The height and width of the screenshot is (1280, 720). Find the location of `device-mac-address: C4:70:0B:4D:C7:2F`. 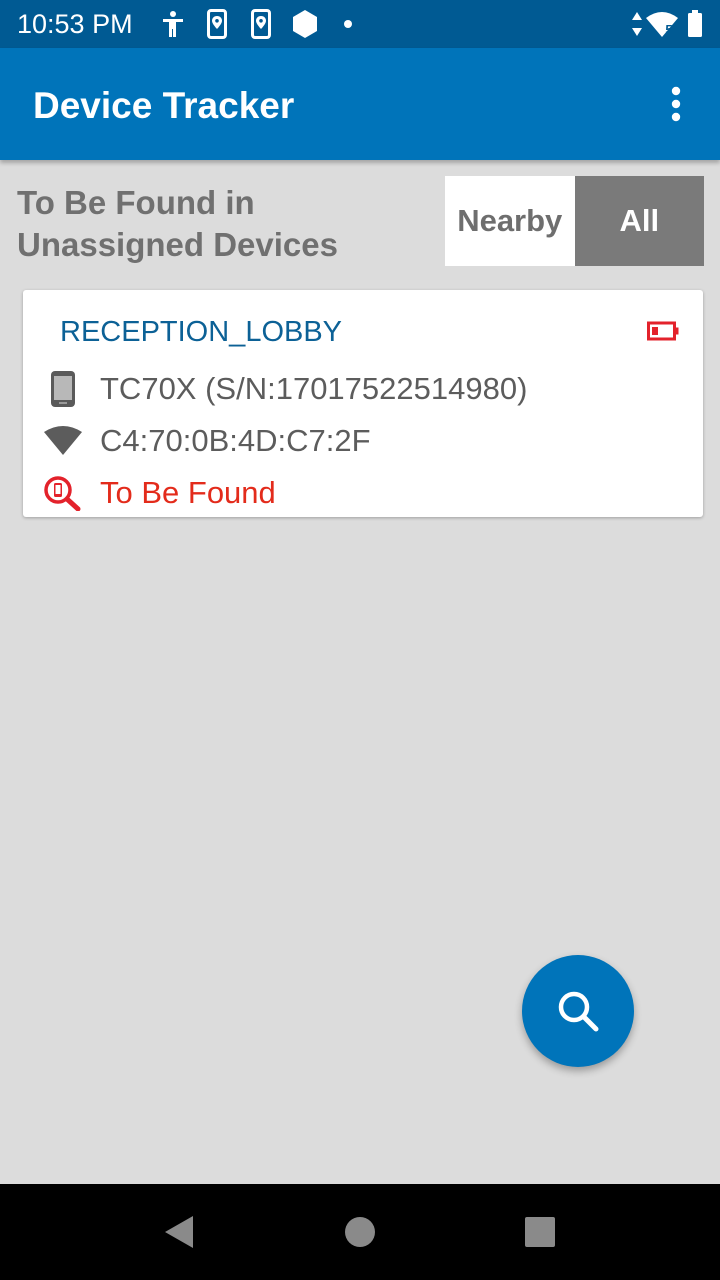

device-mac-address: C4:70:0B:4D:C7:2F is located at coordinates (235, 440).